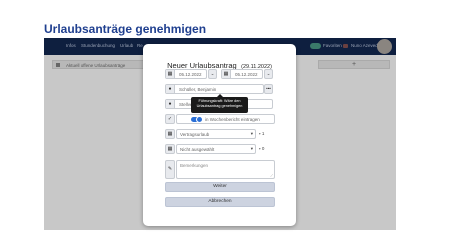 The image size is (449, 250). What do you see at coordinates (125, 29) in the screenshot?
I see `page-title: Urlaubsanträge genehmigen` at bounding box center [125, 29].